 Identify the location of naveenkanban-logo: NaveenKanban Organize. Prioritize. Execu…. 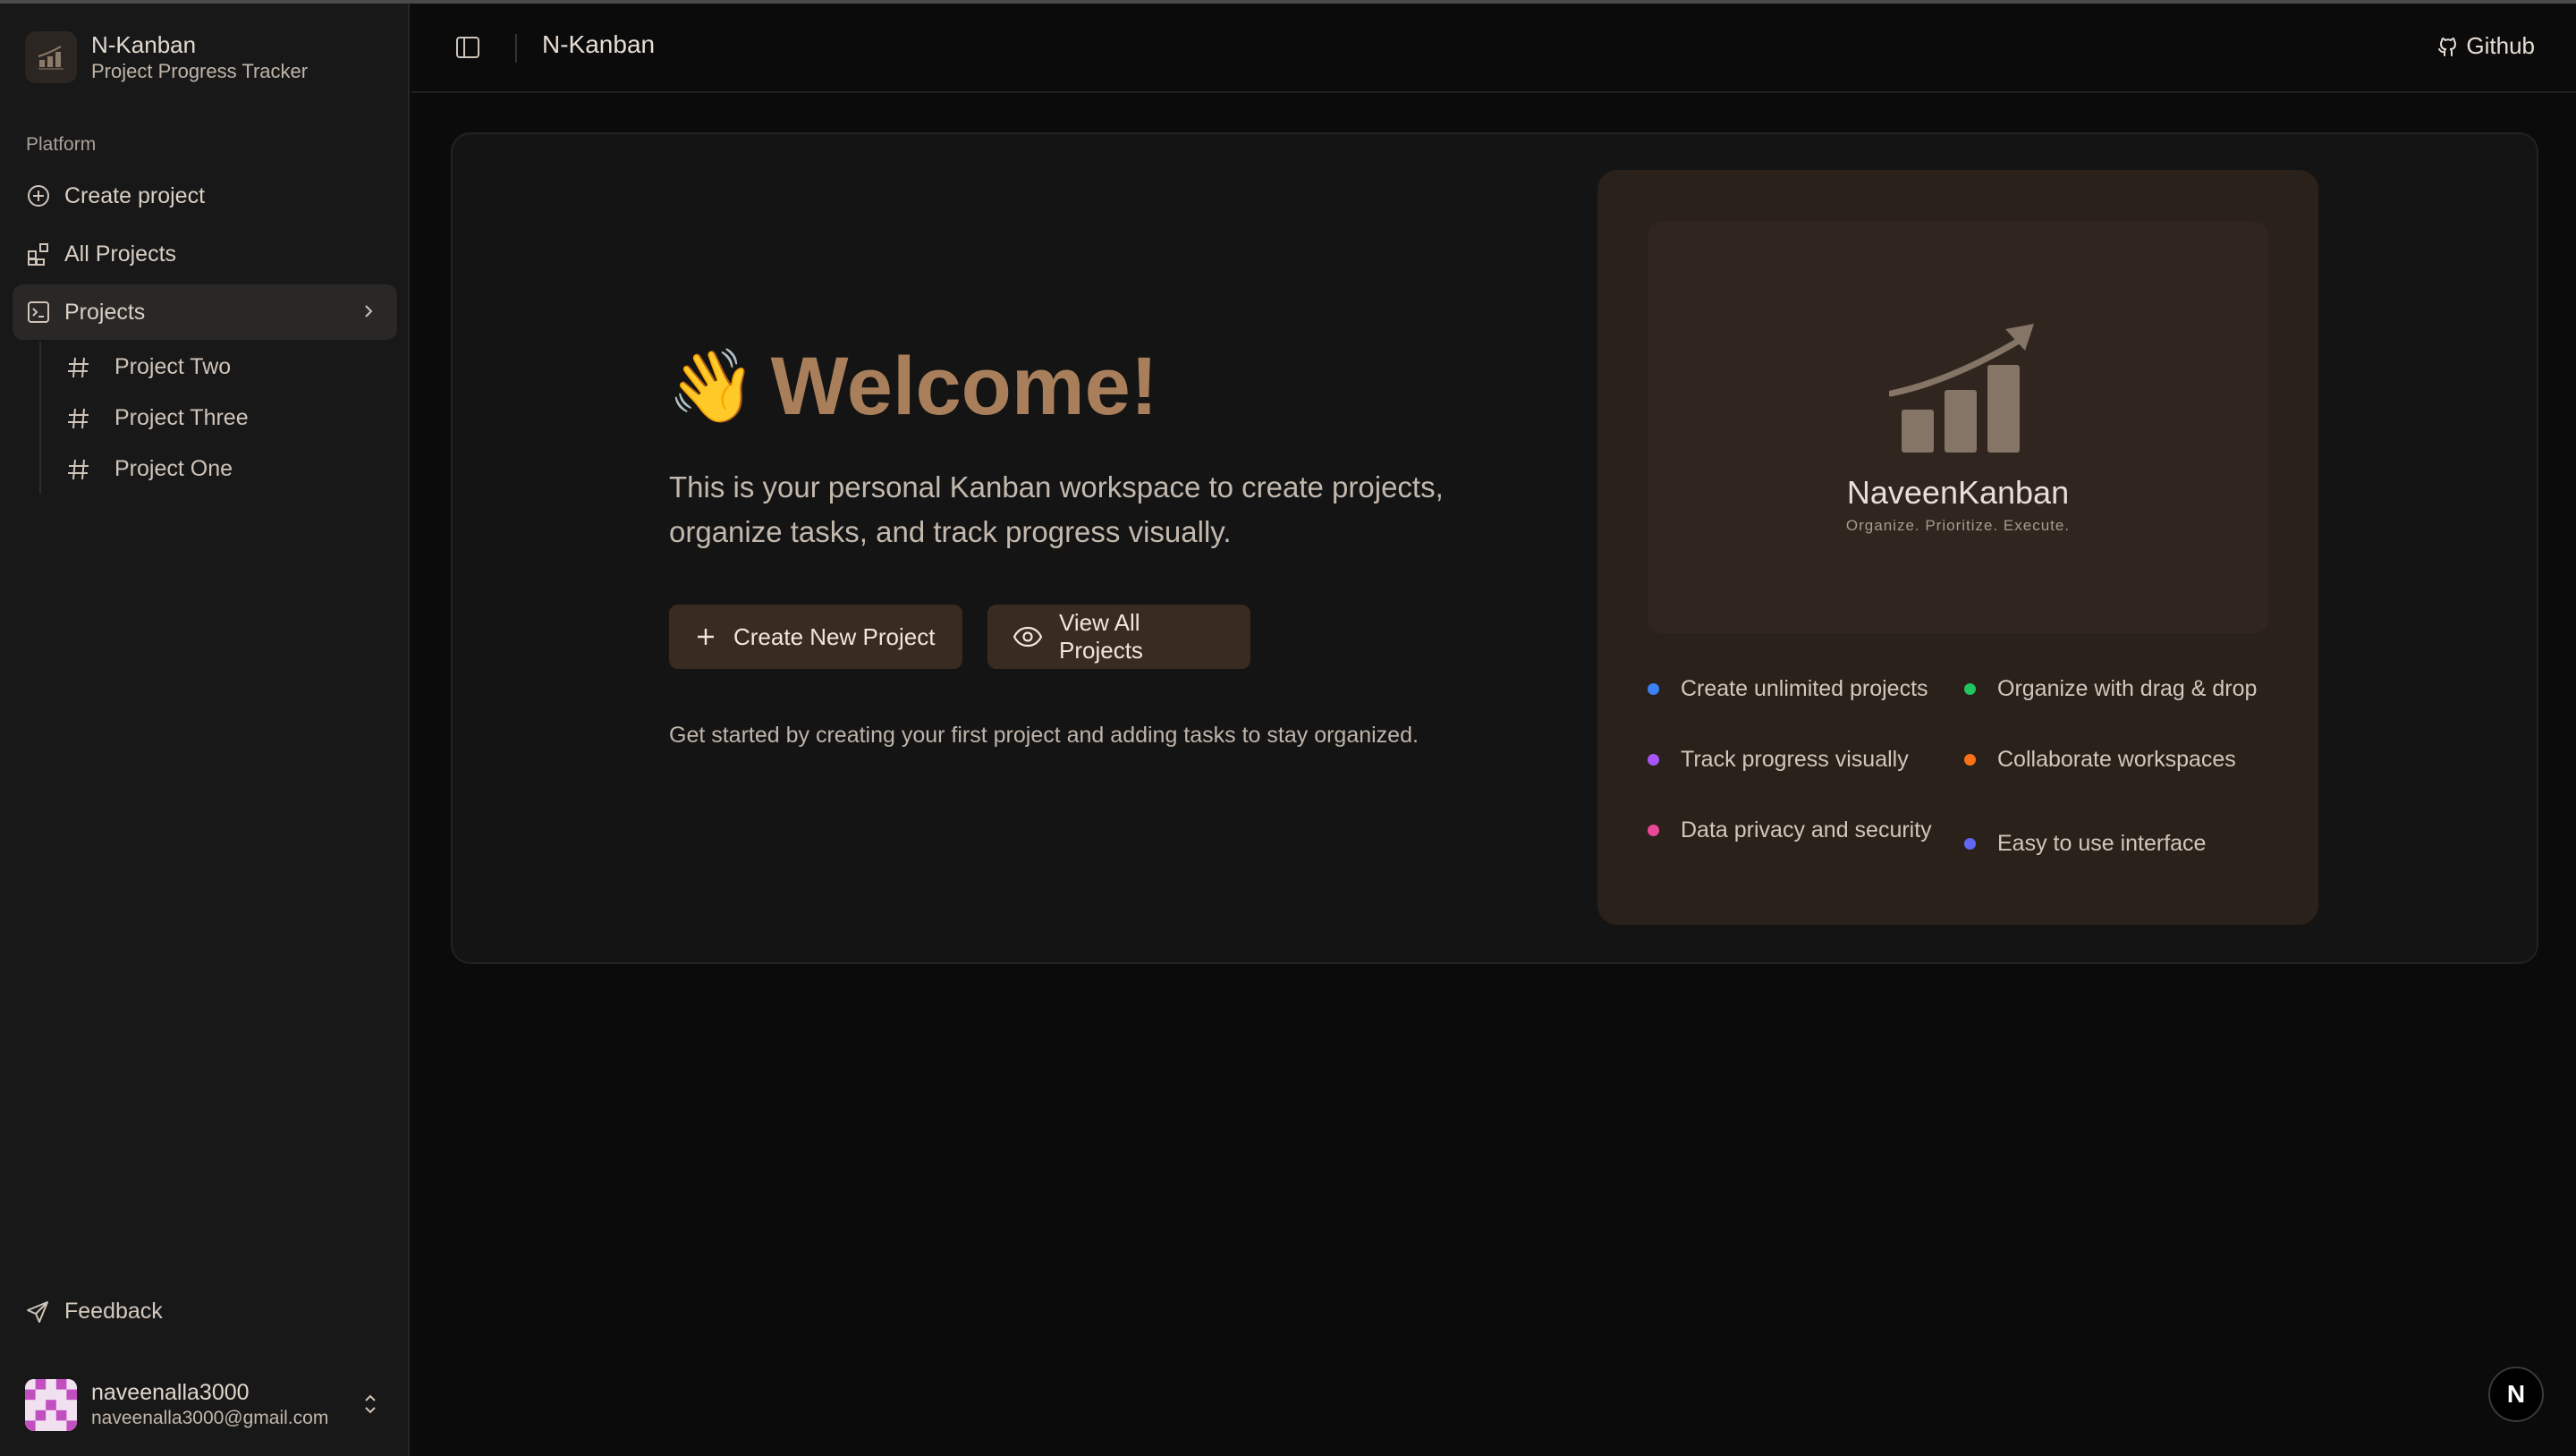
(1958, 427).